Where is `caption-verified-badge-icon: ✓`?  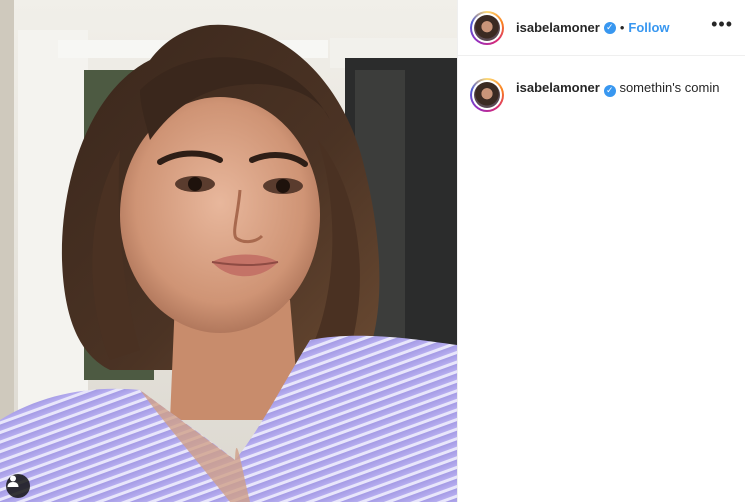 caption-verified-badge-icon: ✓ is located at coordinates (609, 90).